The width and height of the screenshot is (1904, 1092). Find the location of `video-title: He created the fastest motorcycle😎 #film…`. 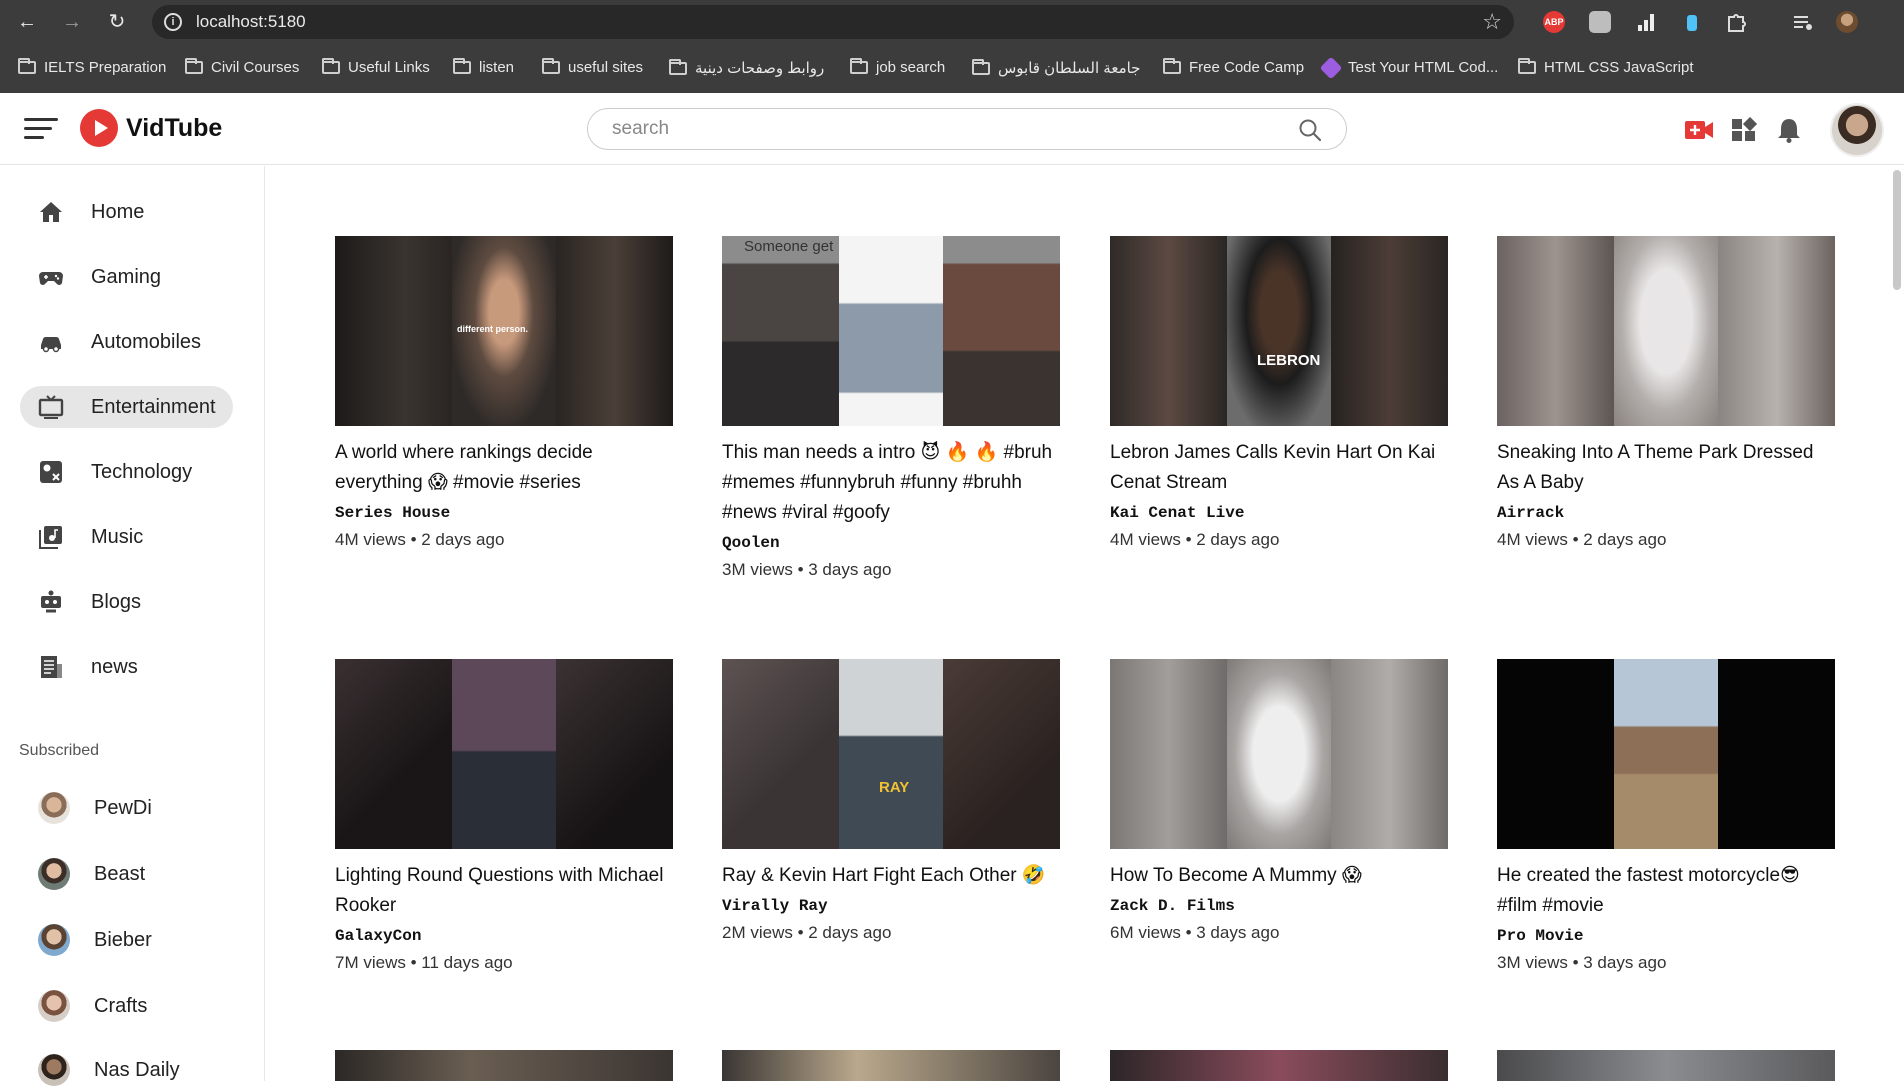

video-title: He created the fastest motorcycle😎 #film… is located at coordinates (1666, 891).